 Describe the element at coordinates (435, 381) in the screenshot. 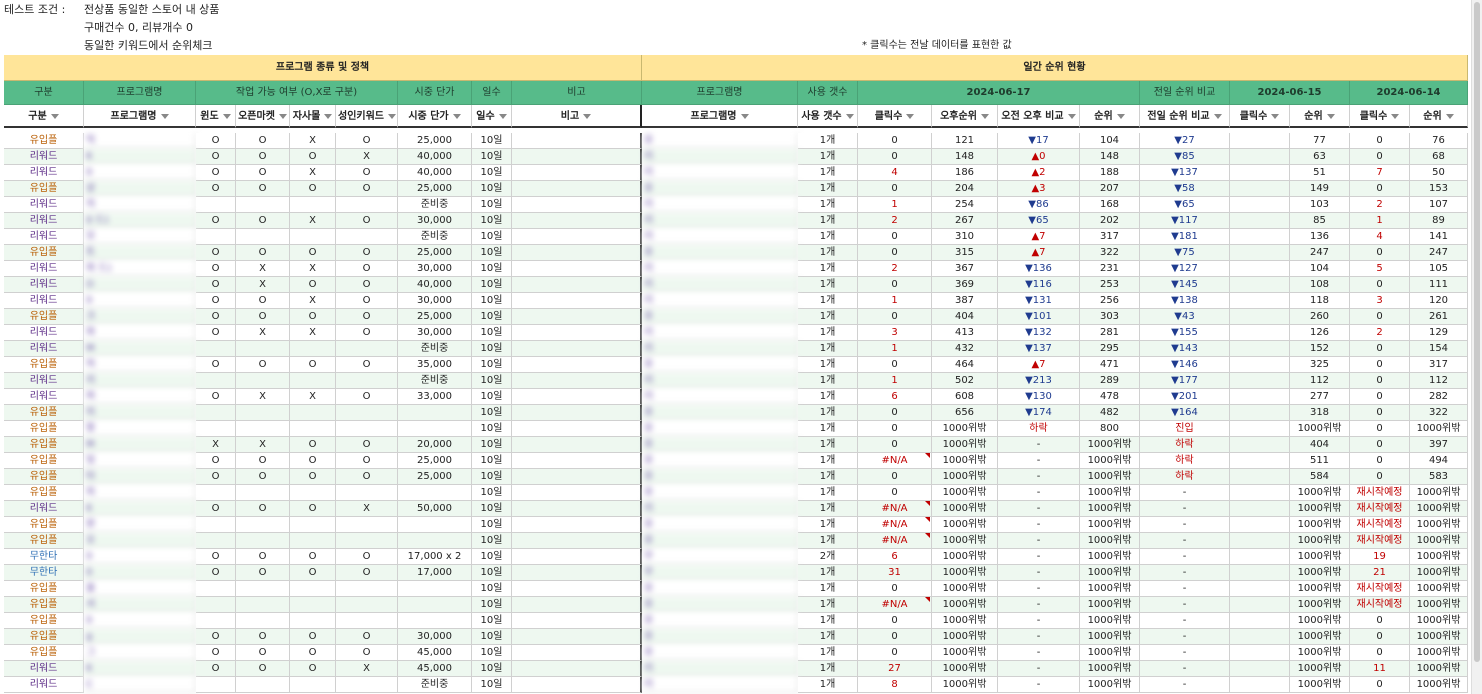

I see `table-cell: 준비중` at that location.